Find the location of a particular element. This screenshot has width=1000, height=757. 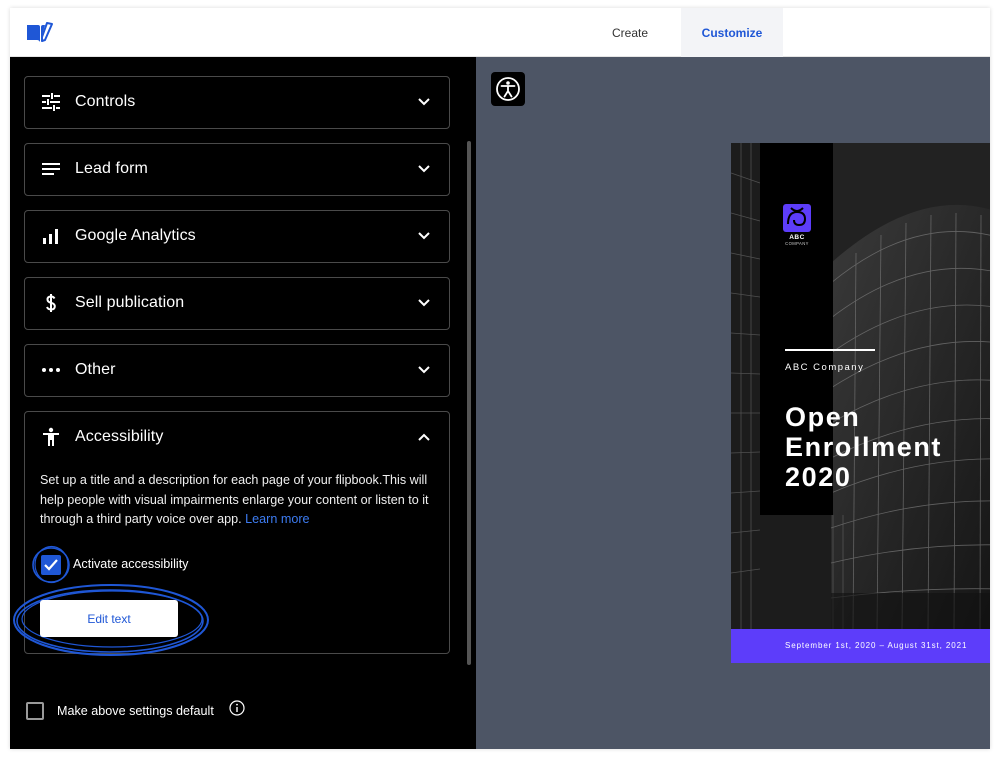

panel-sell-publication-title: Sell publication is located at coordinates (130, 302).